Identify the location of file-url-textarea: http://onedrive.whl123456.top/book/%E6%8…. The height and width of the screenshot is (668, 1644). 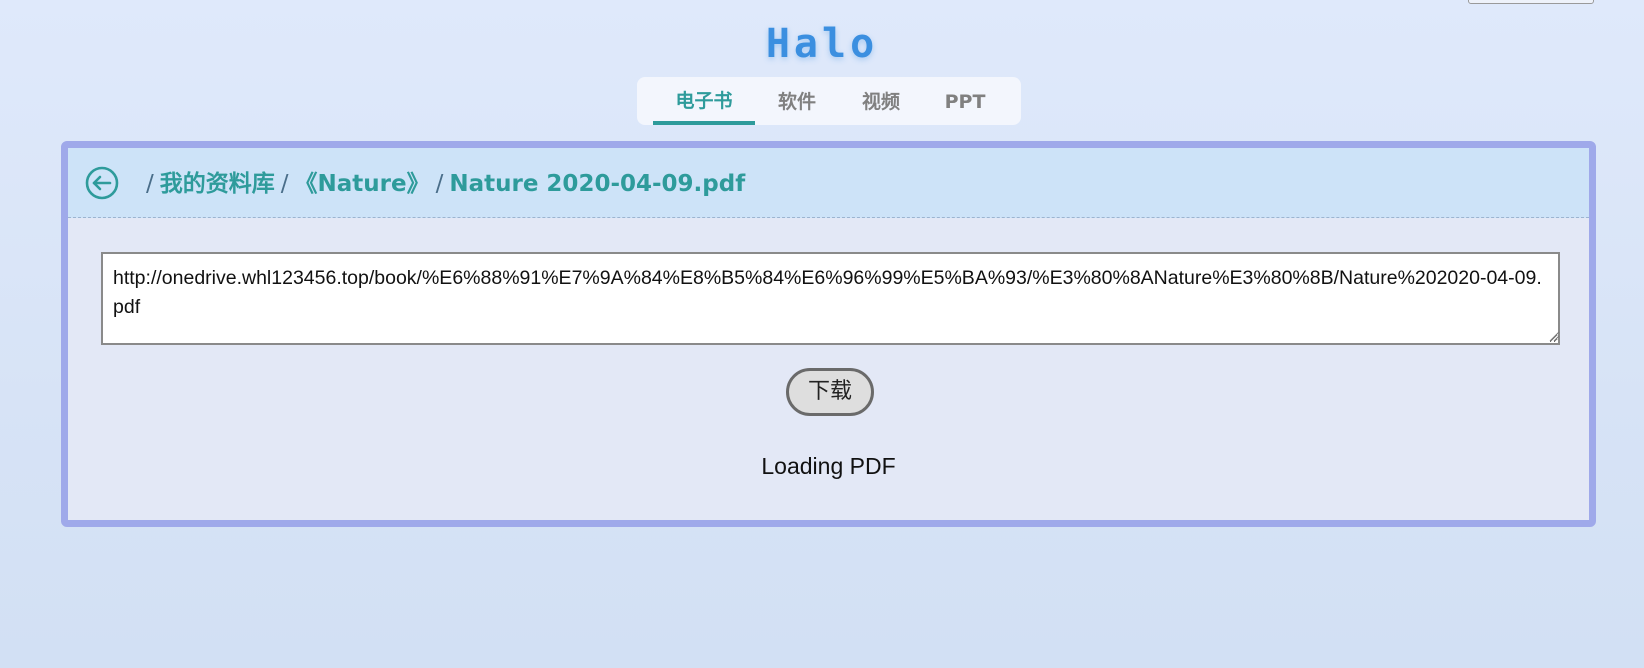
(830, 298).